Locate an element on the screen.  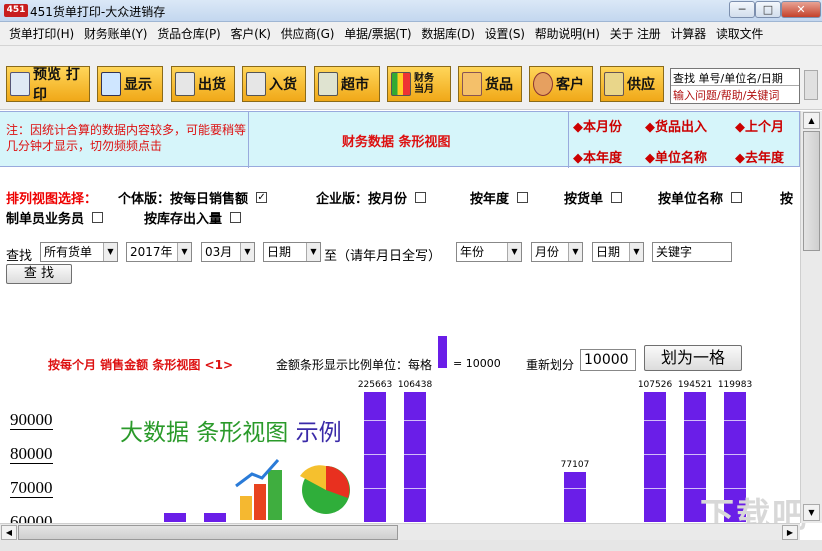
end-year-select: 年份 ▼ is located at coordinates (489, 252).